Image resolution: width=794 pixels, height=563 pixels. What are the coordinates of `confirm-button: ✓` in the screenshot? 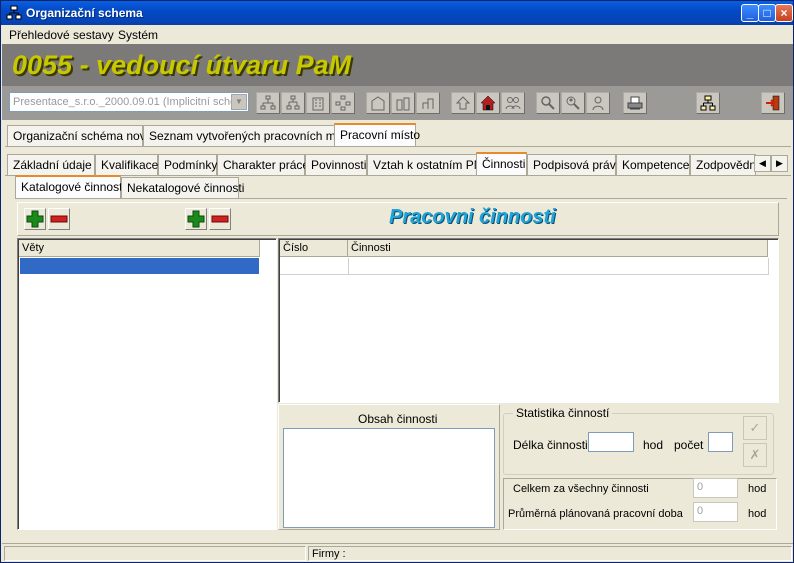 It's located at (755, 428).